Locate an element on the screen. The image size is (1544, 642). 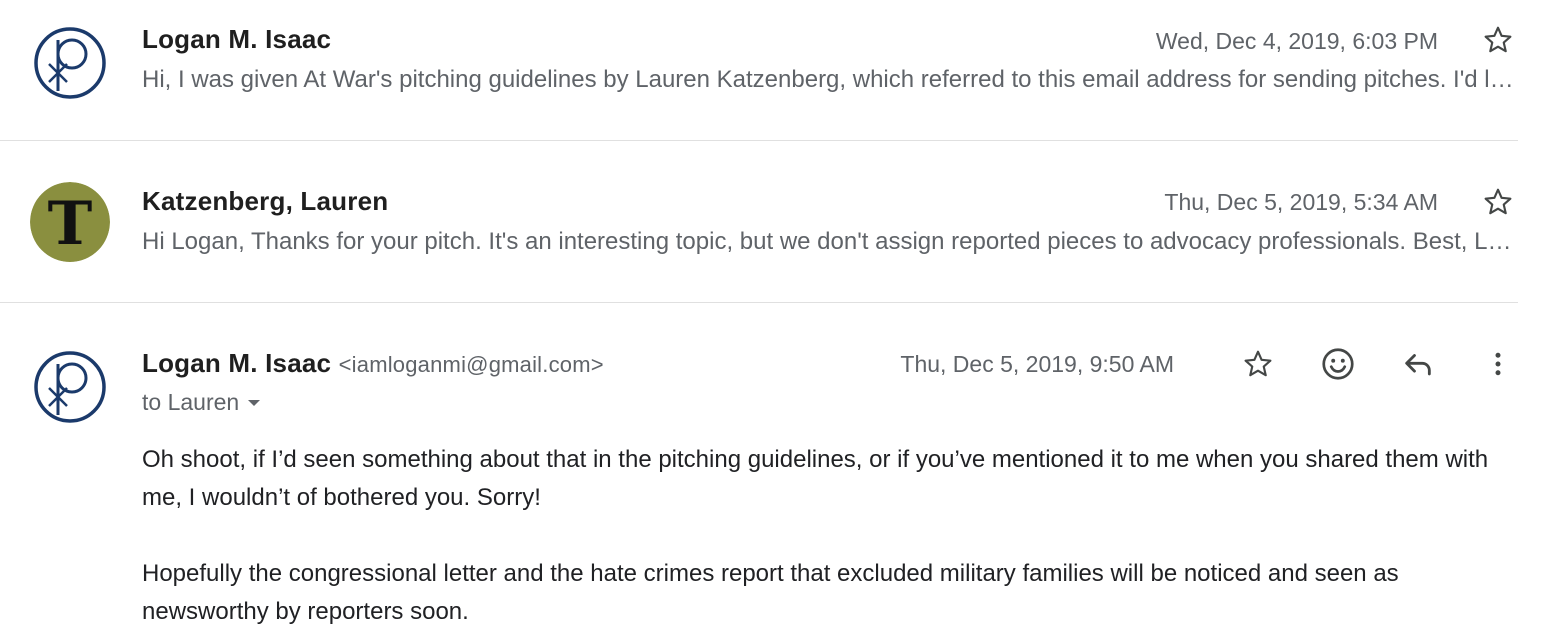
recipients-toggle: to Lauren is located at coordinates (201, 402).